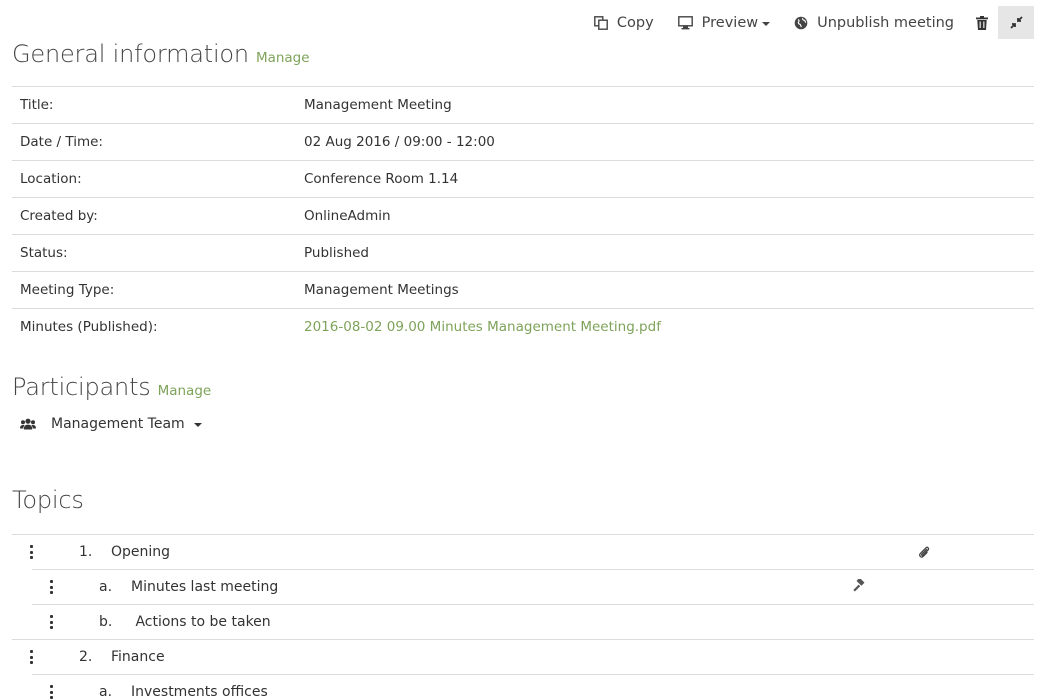  Describe the element at coordinates (199, 692) in the screenshot. I see `topic-title: Investments offices` at that location.